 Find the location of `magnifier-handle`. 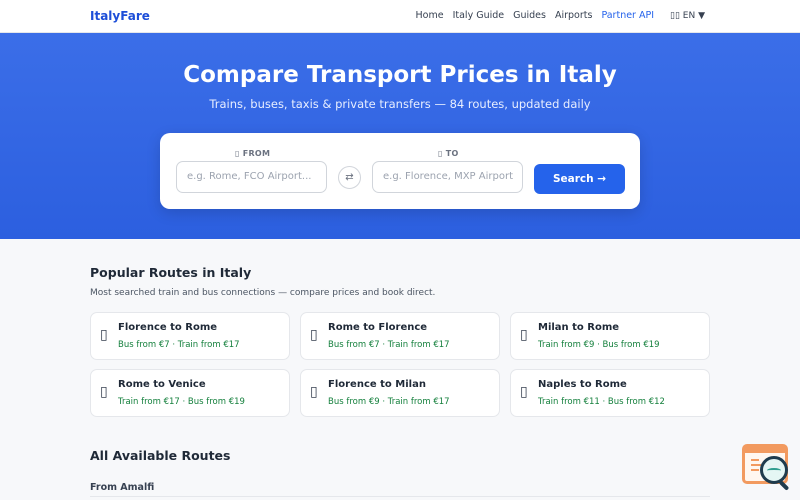

magnifier-handle is located at coordinates (784, 485).